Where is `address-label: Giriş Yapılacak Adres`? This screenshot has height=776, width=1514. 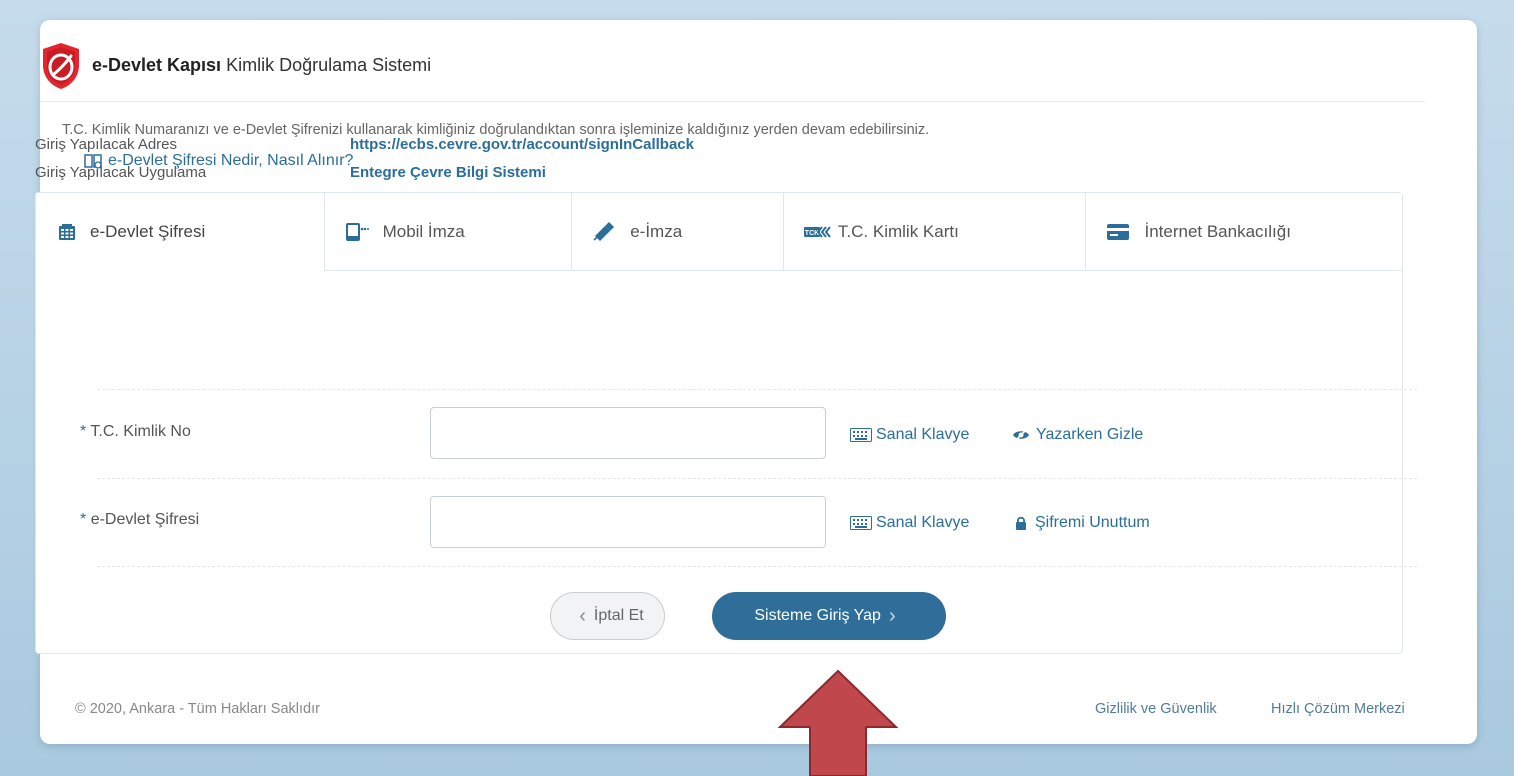
address-label: Giriş Yapılacak Adres is located at coordinates (106, 144).